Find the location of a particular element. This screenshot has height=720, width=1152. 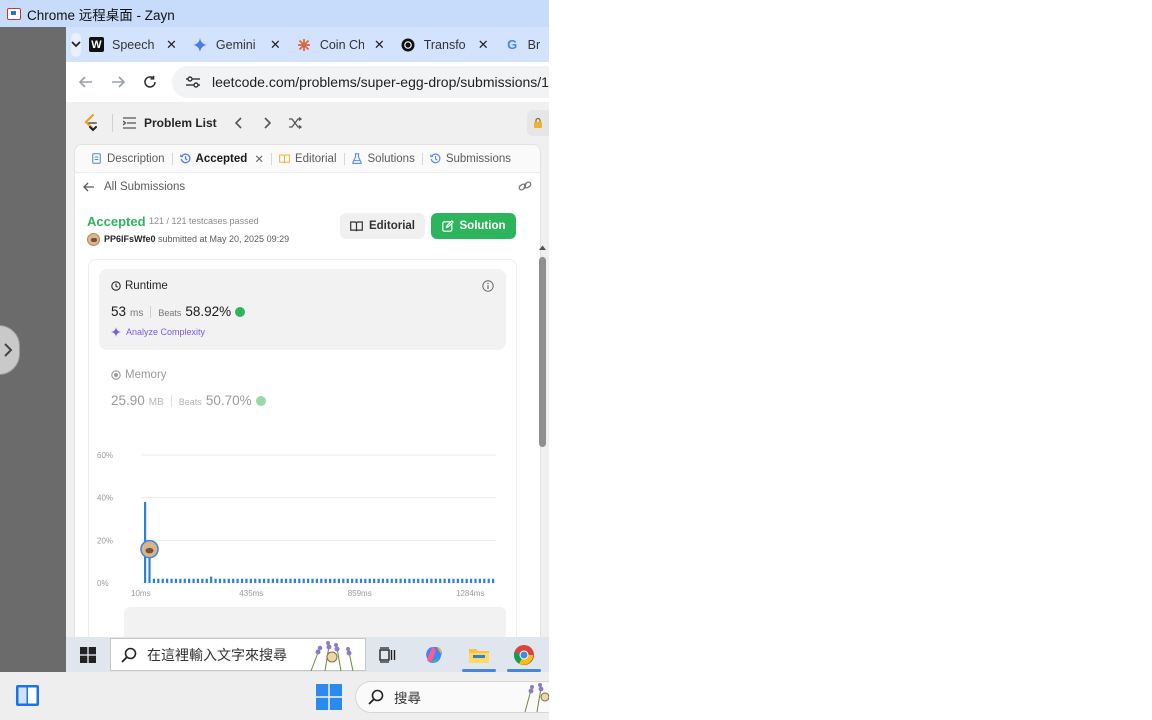

leetcode-logo-icon is located at coordinates (91, 123).